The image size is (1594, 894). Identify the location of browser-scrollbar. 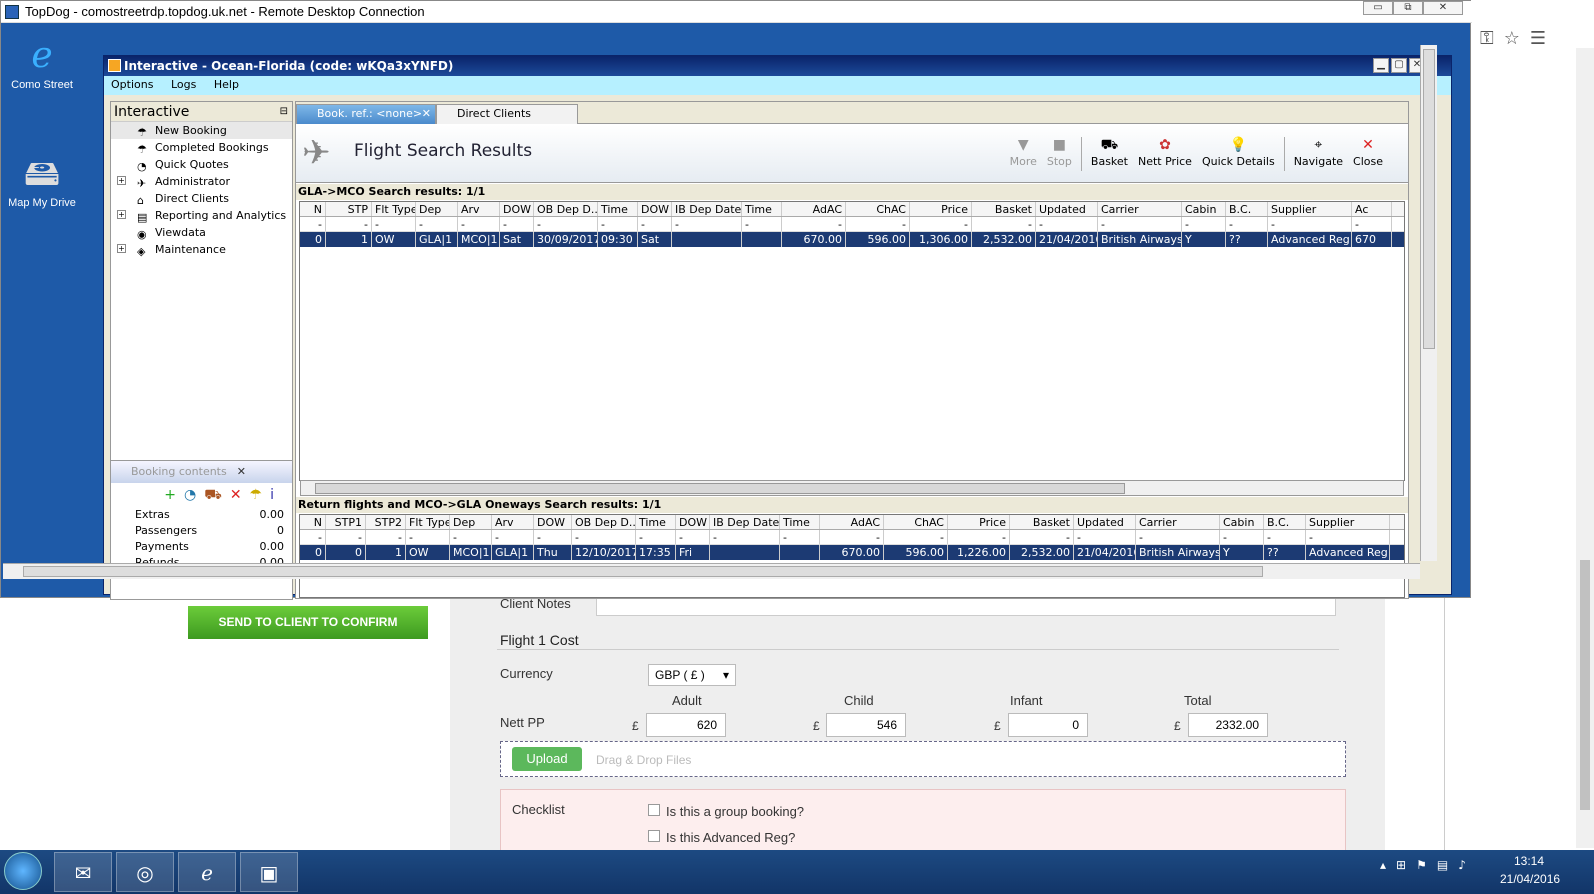
(1585, 448).